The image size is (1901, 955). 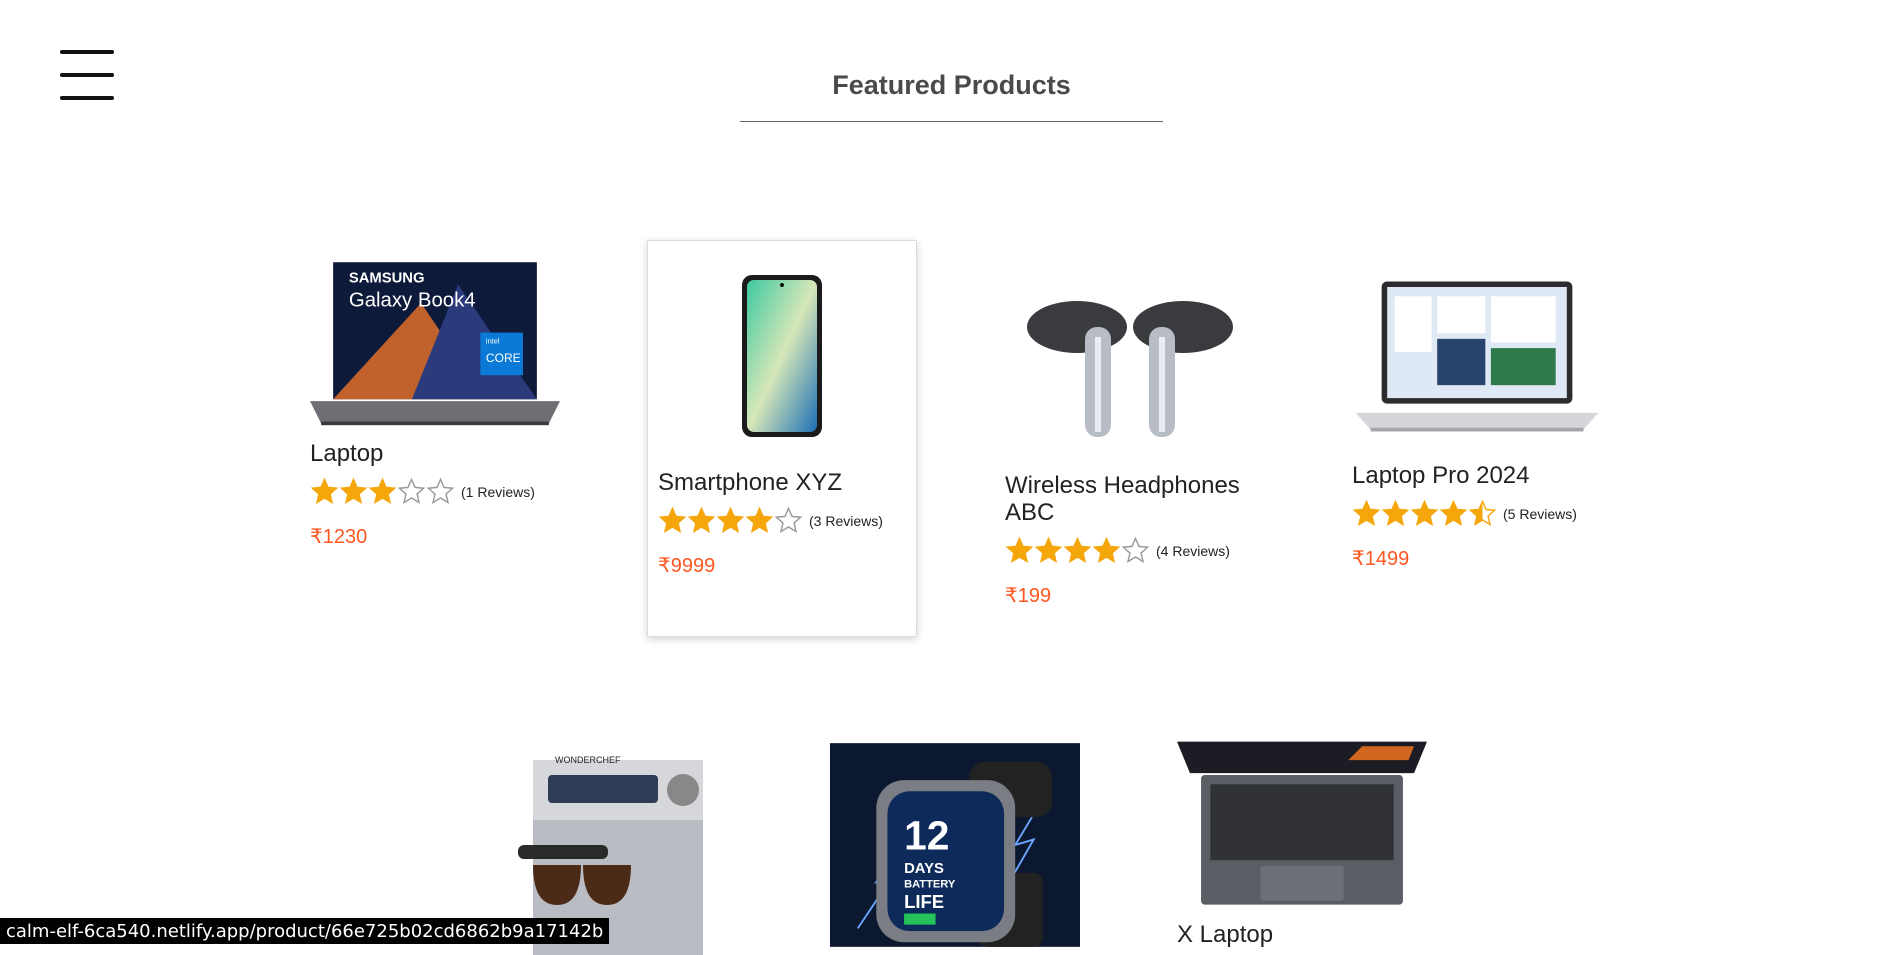 I want to click on svg-text: LIFE, so click(x=924, y=901).